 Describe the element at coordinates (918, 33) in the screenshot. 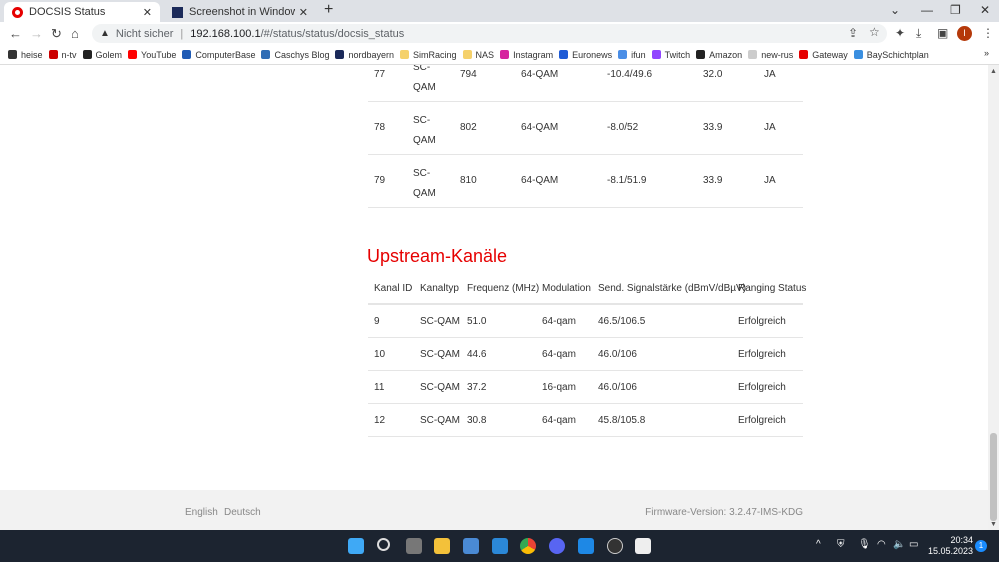

I see `download-icon: ⤓` at that location.